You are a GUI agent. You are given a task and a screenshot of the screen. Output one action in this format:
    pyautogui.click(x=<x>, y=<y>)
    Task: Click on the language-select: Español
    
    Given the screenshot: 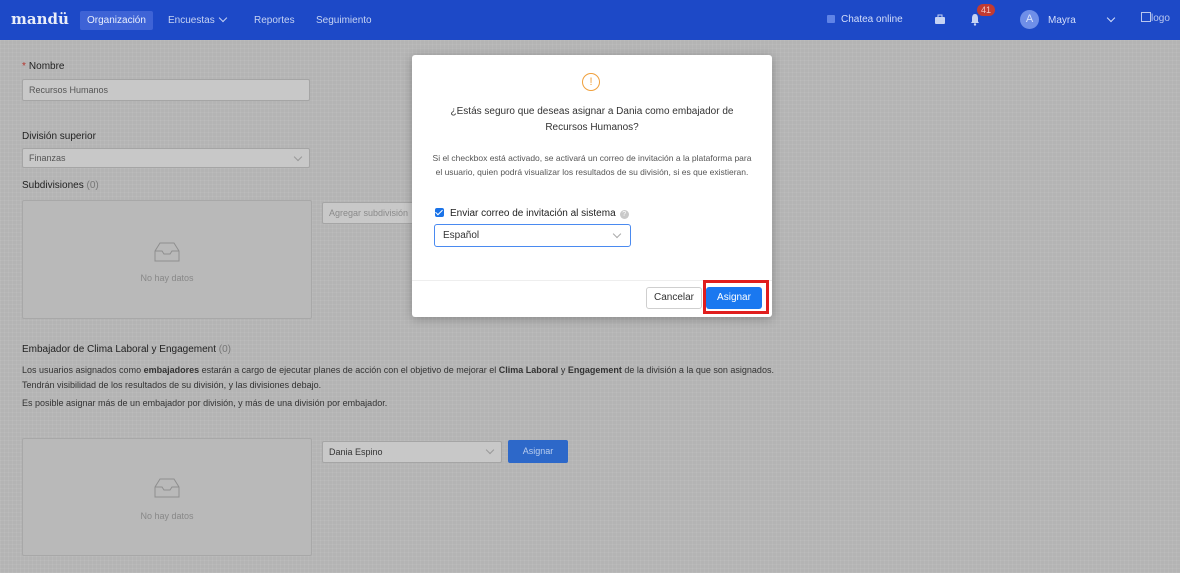 What is the action you would take?
    pyautogui.click(x=532, y=235)
    